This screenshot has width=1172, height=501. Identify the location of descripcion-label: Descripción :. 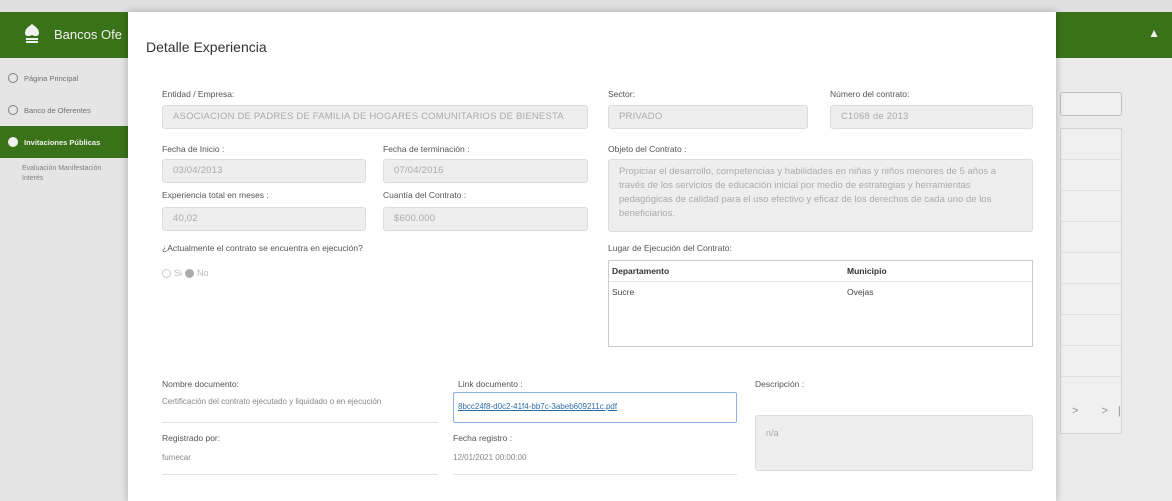
(780, 384).